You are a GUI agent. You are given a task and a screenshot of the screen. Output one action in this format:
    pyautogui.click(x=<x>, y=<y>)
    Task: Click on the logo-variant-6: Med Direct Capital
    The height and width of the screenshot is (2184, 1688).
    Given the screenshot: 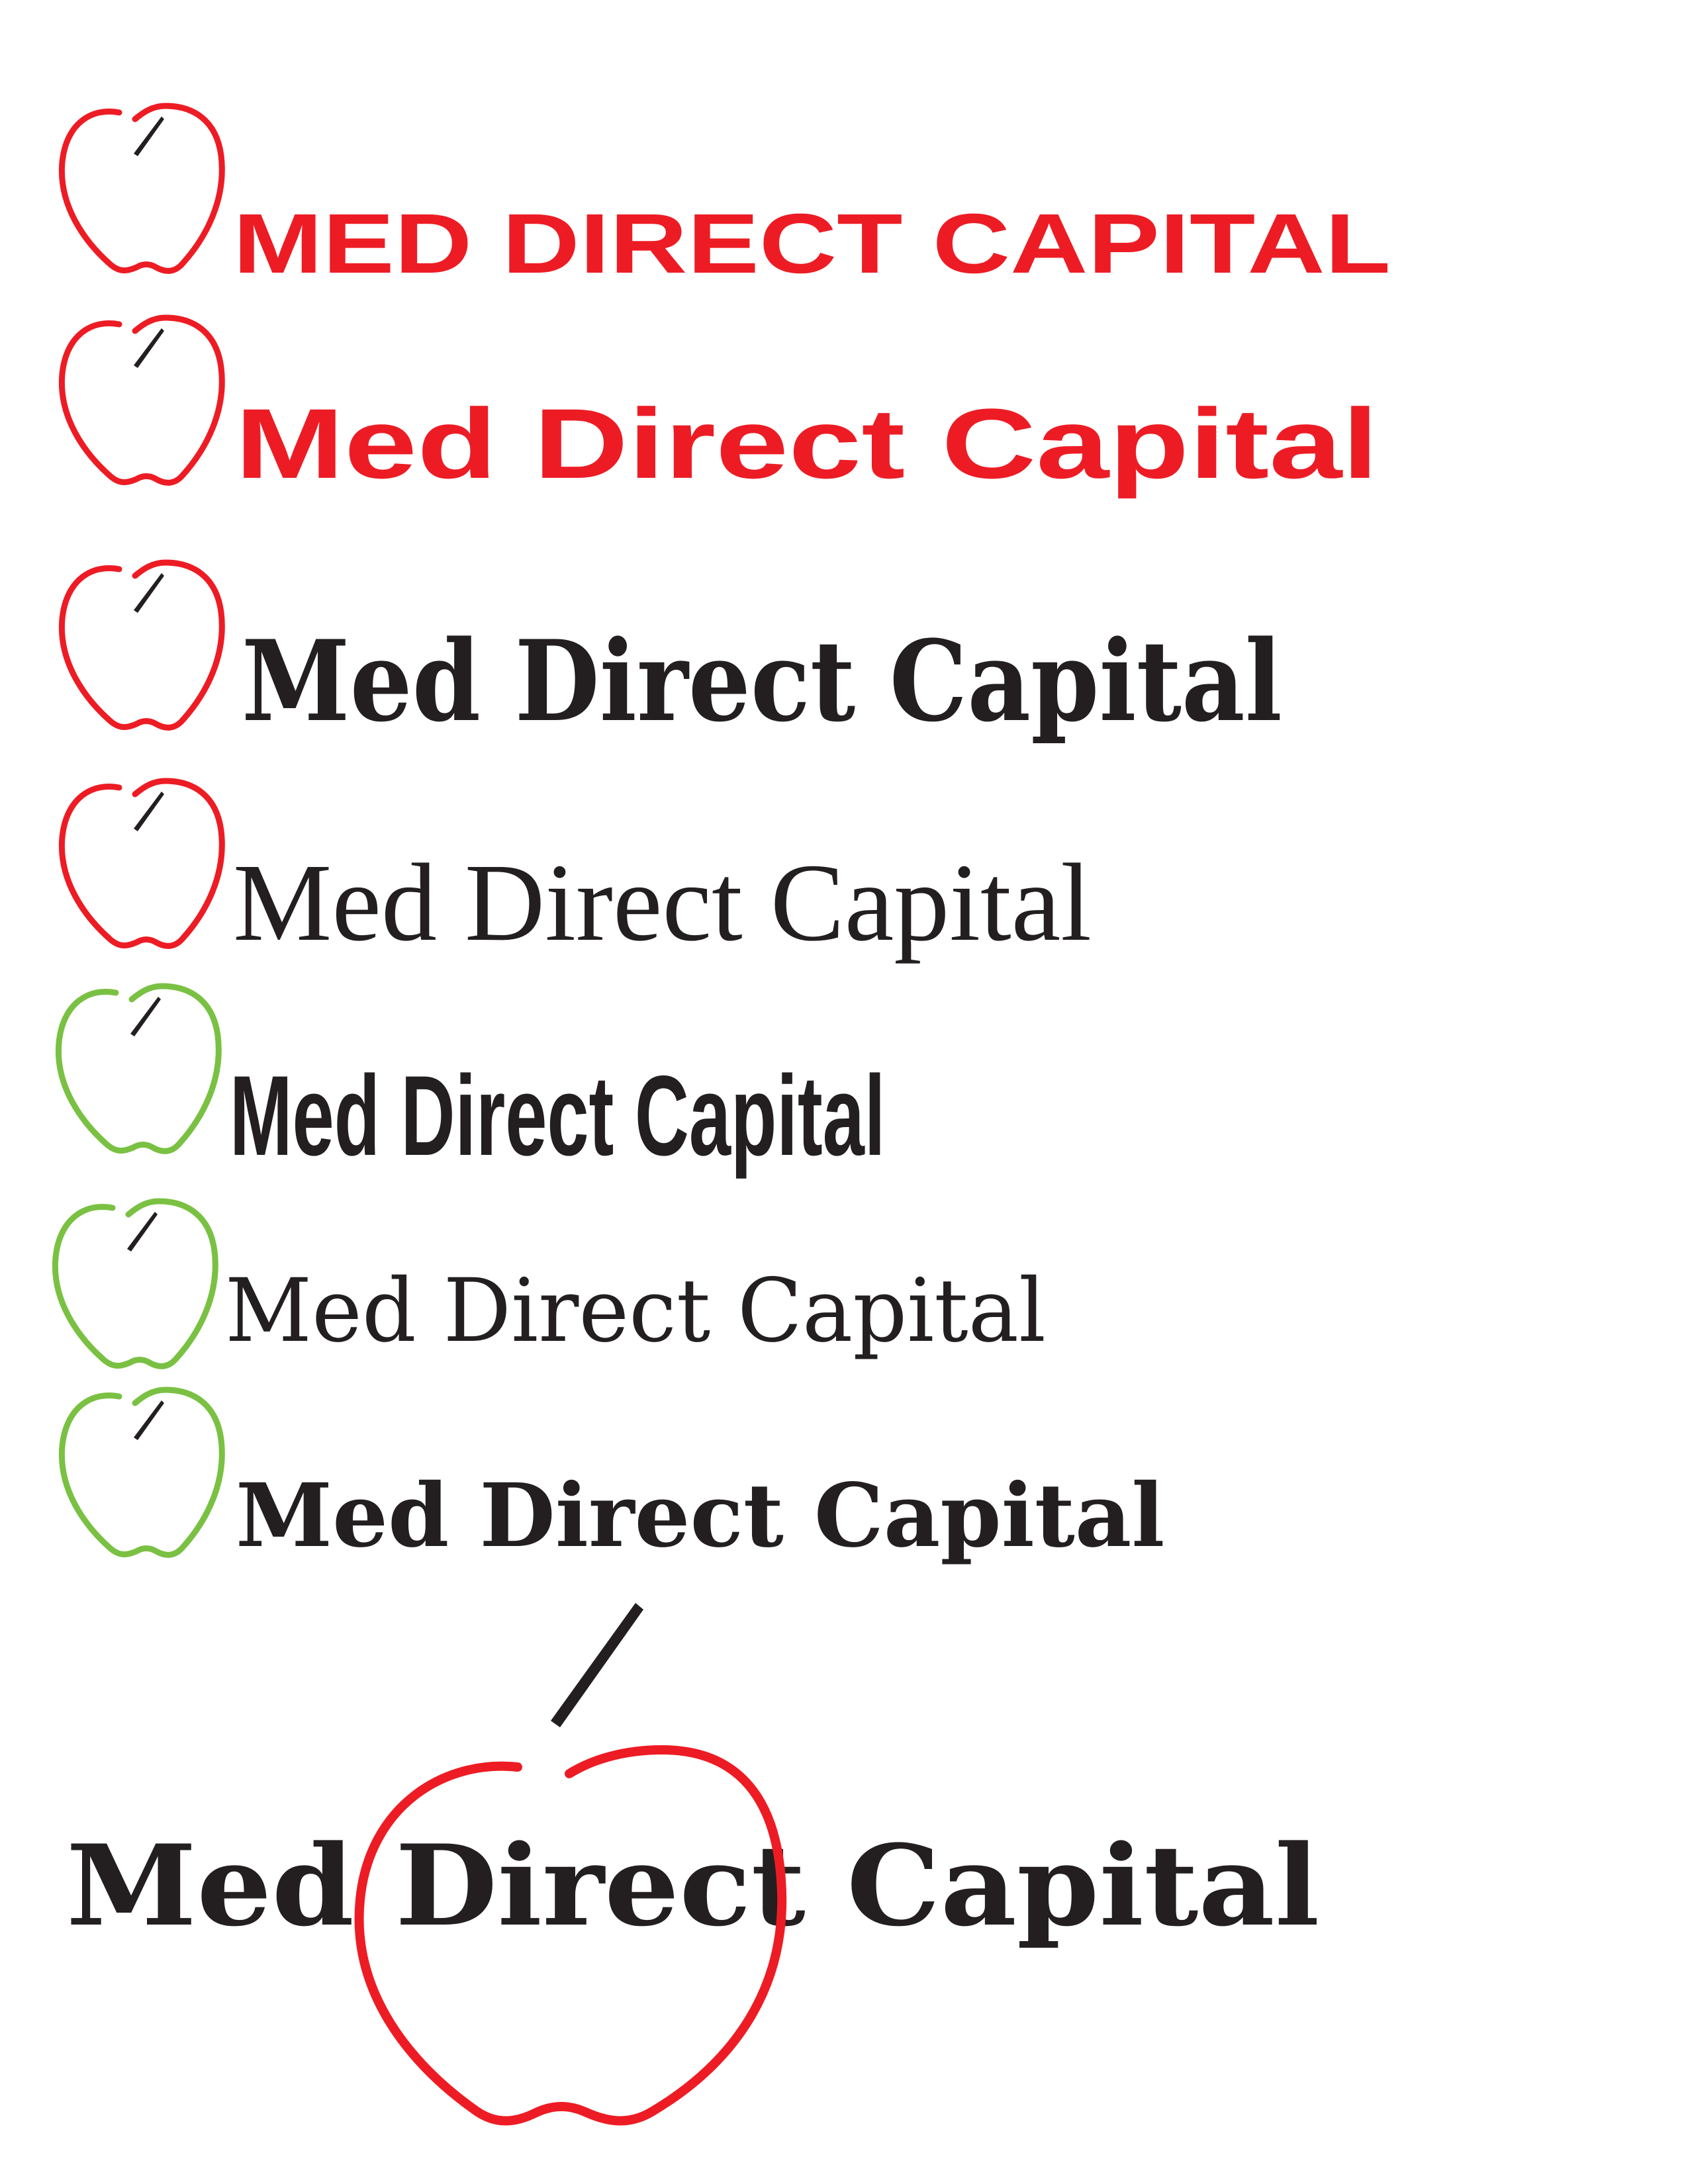 What is the action you would take?
    pyautogui.click(x=844, y=1274)
    